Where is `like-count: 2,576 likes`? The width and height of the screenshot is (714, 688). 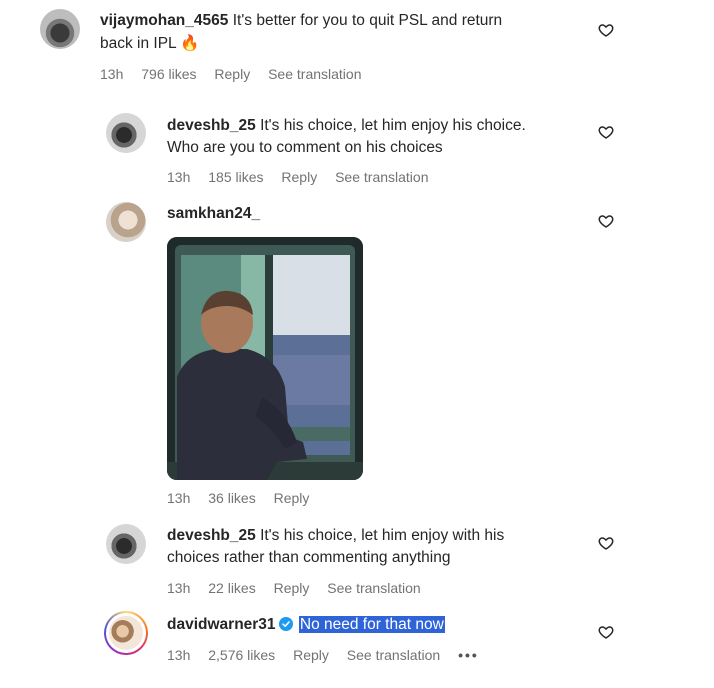 like-count: 2,576 likes is located at coordinates (241, 655).